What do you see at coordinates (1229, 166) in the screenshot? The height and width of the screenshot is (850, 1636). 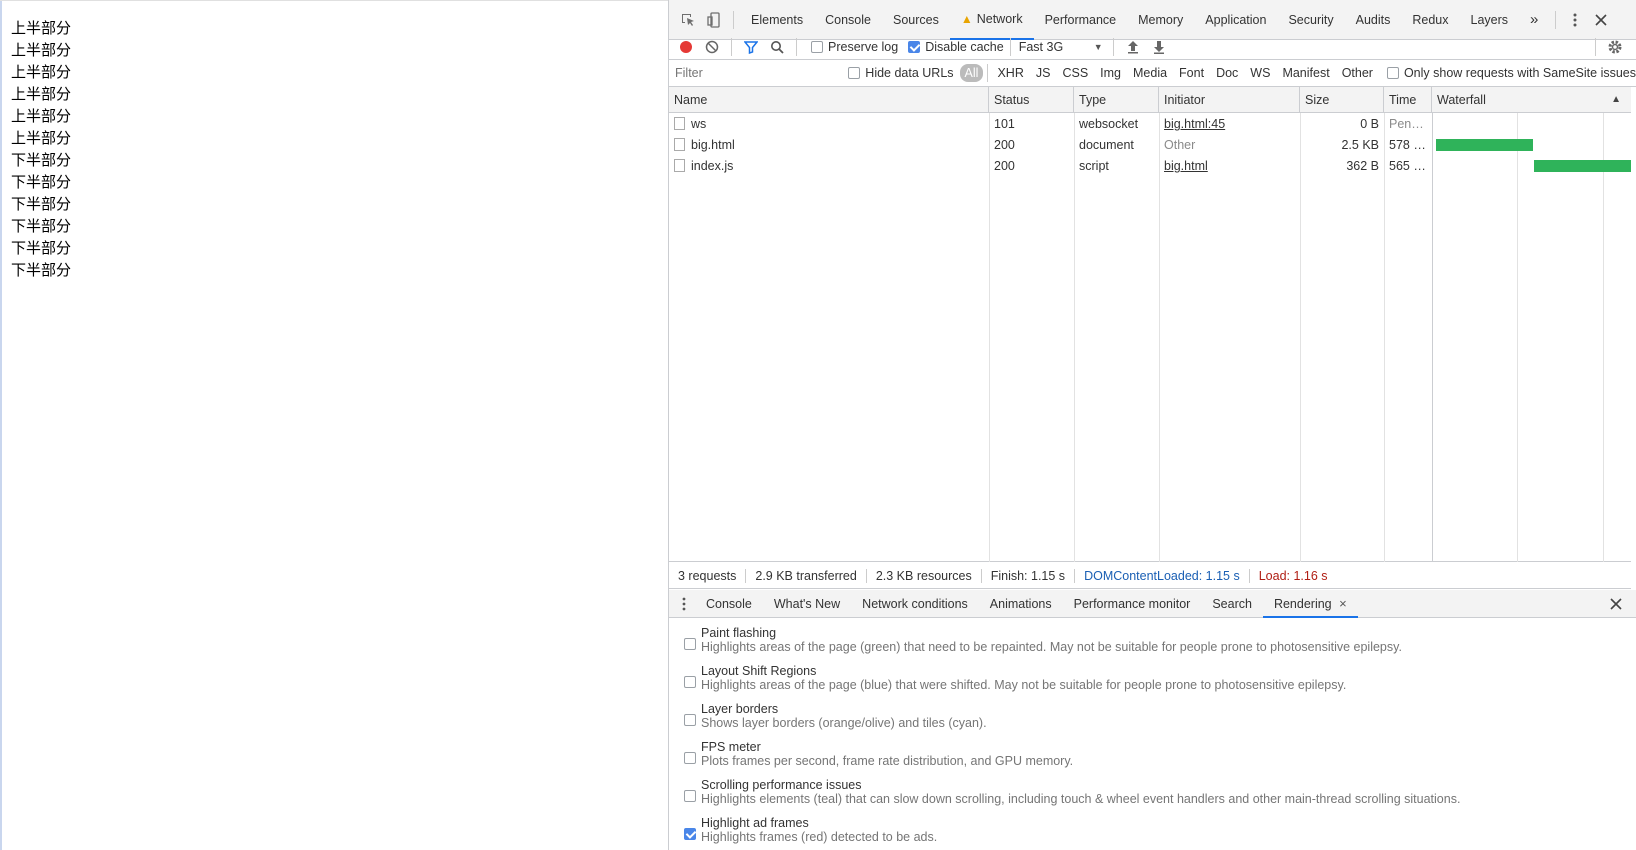 I see `request-initiator-link: big.html` at bounding box center [1229, 166].